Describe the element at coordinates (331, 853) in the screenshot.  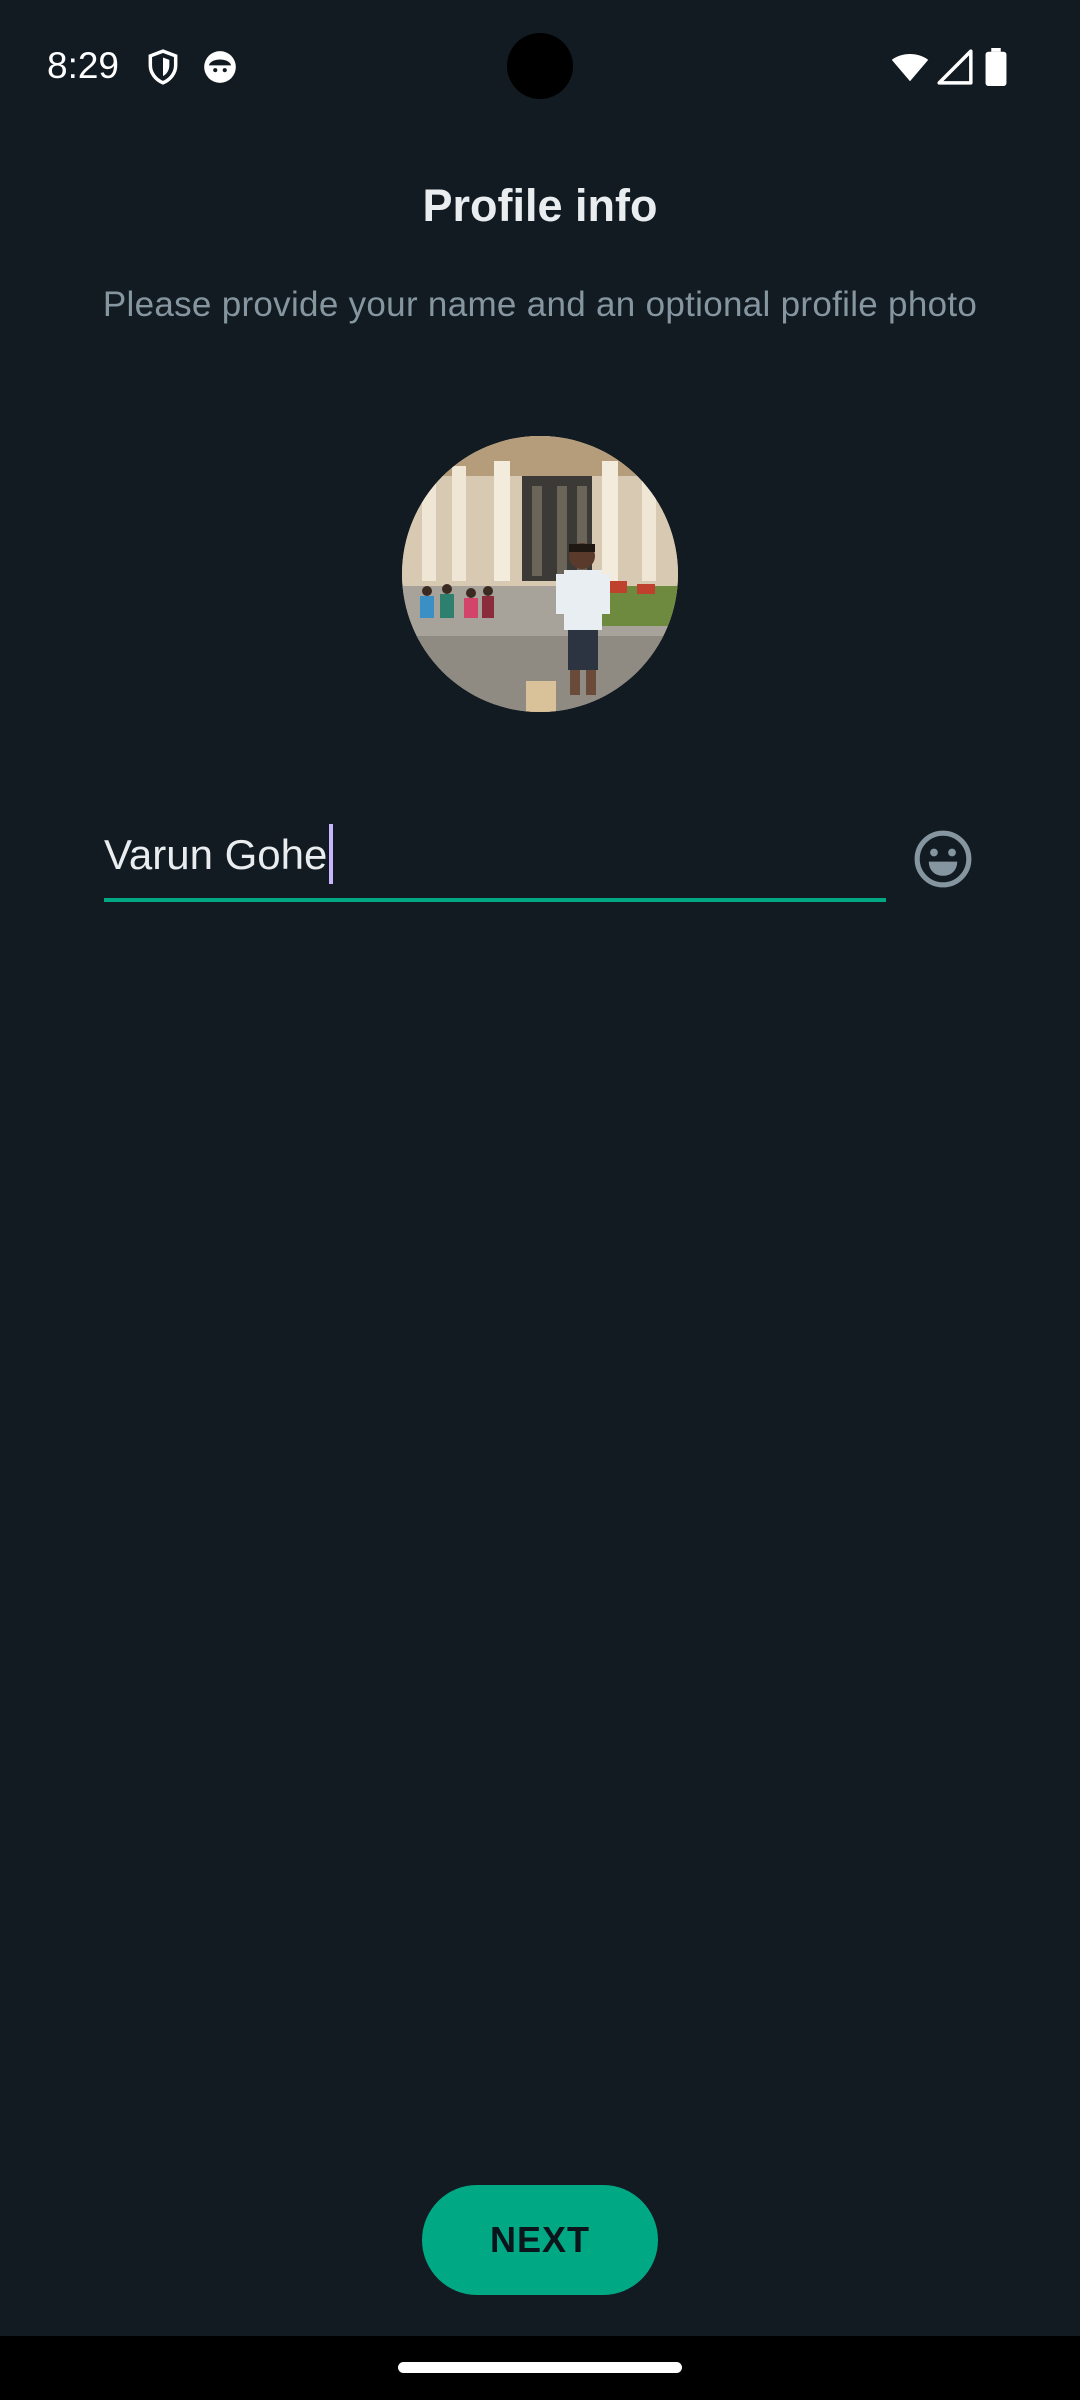
I see `text-cursor` at that location.